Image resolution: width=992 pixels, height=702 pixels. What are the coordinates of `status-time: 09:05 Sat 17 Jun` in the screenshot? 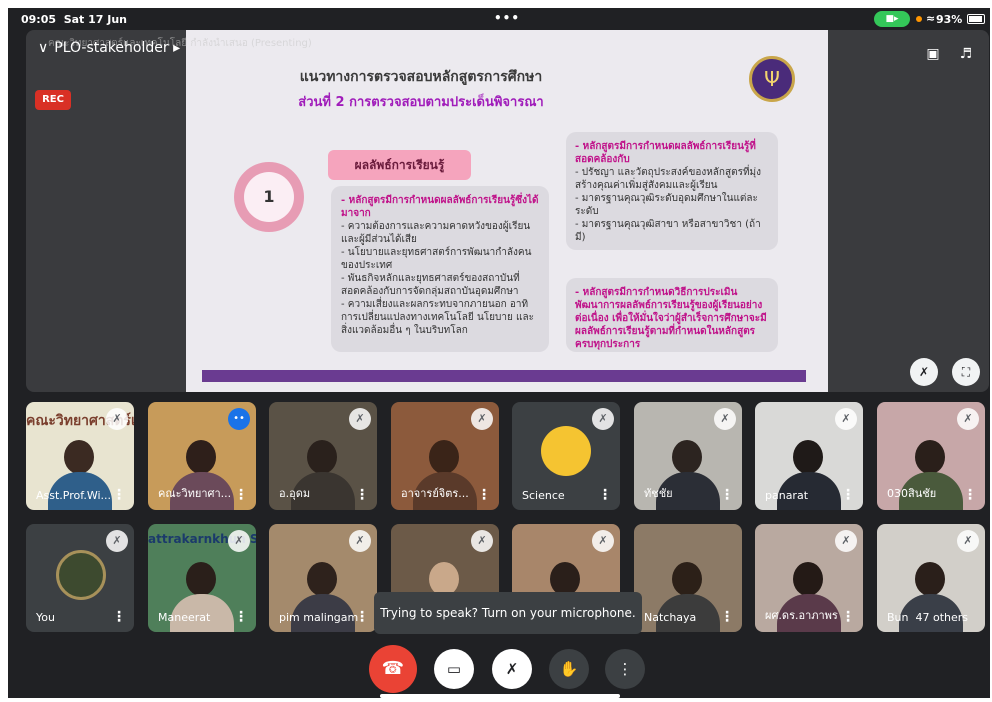 It's located at (74, 19).